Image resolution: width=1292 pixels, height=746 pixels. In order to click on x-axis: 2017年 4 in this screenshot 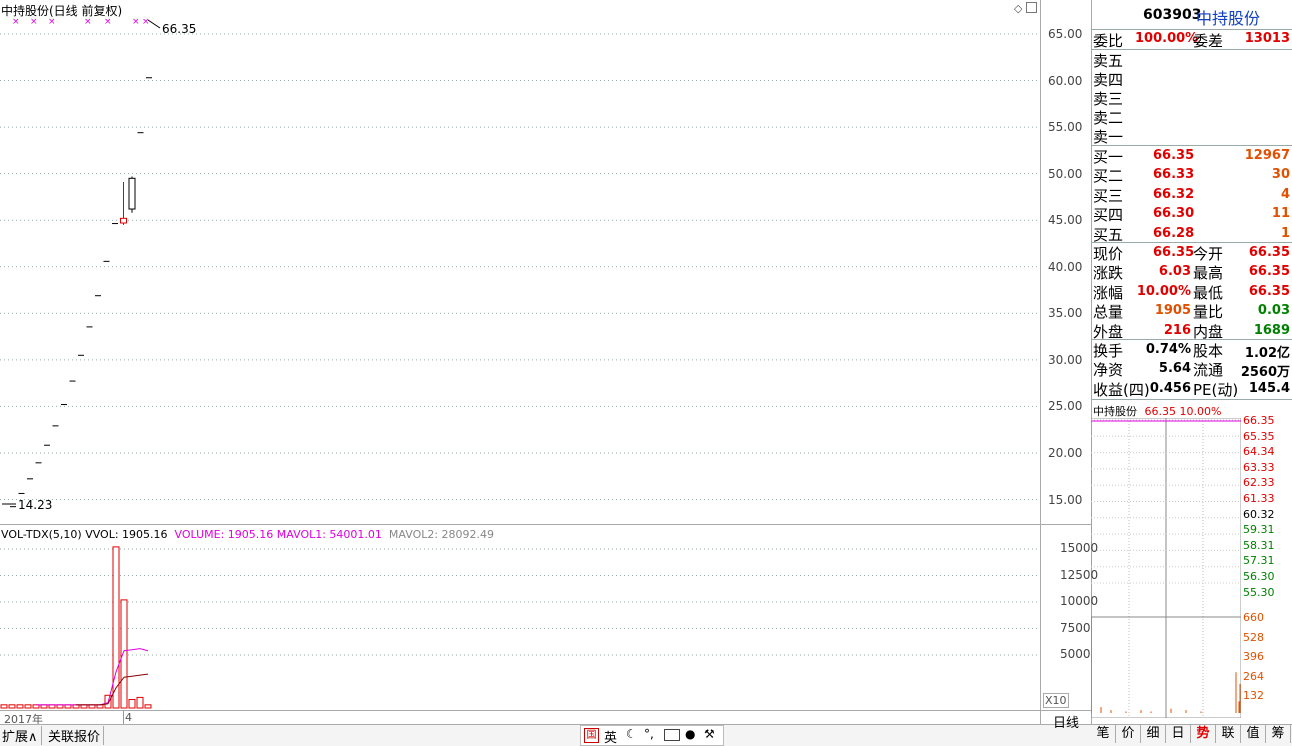, I will do `click(520, 718)`.